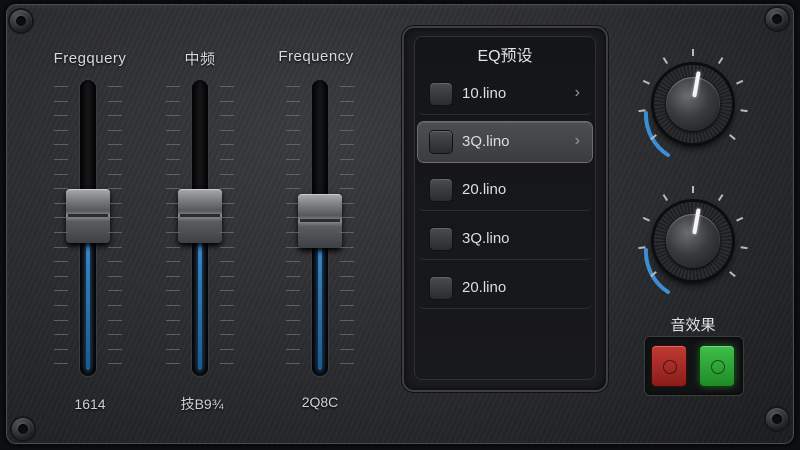 Image resolution: width=800 pixels, height=450 pixels. I want to click on eq-preset-item: 3Q.lino, so click(505, 239).